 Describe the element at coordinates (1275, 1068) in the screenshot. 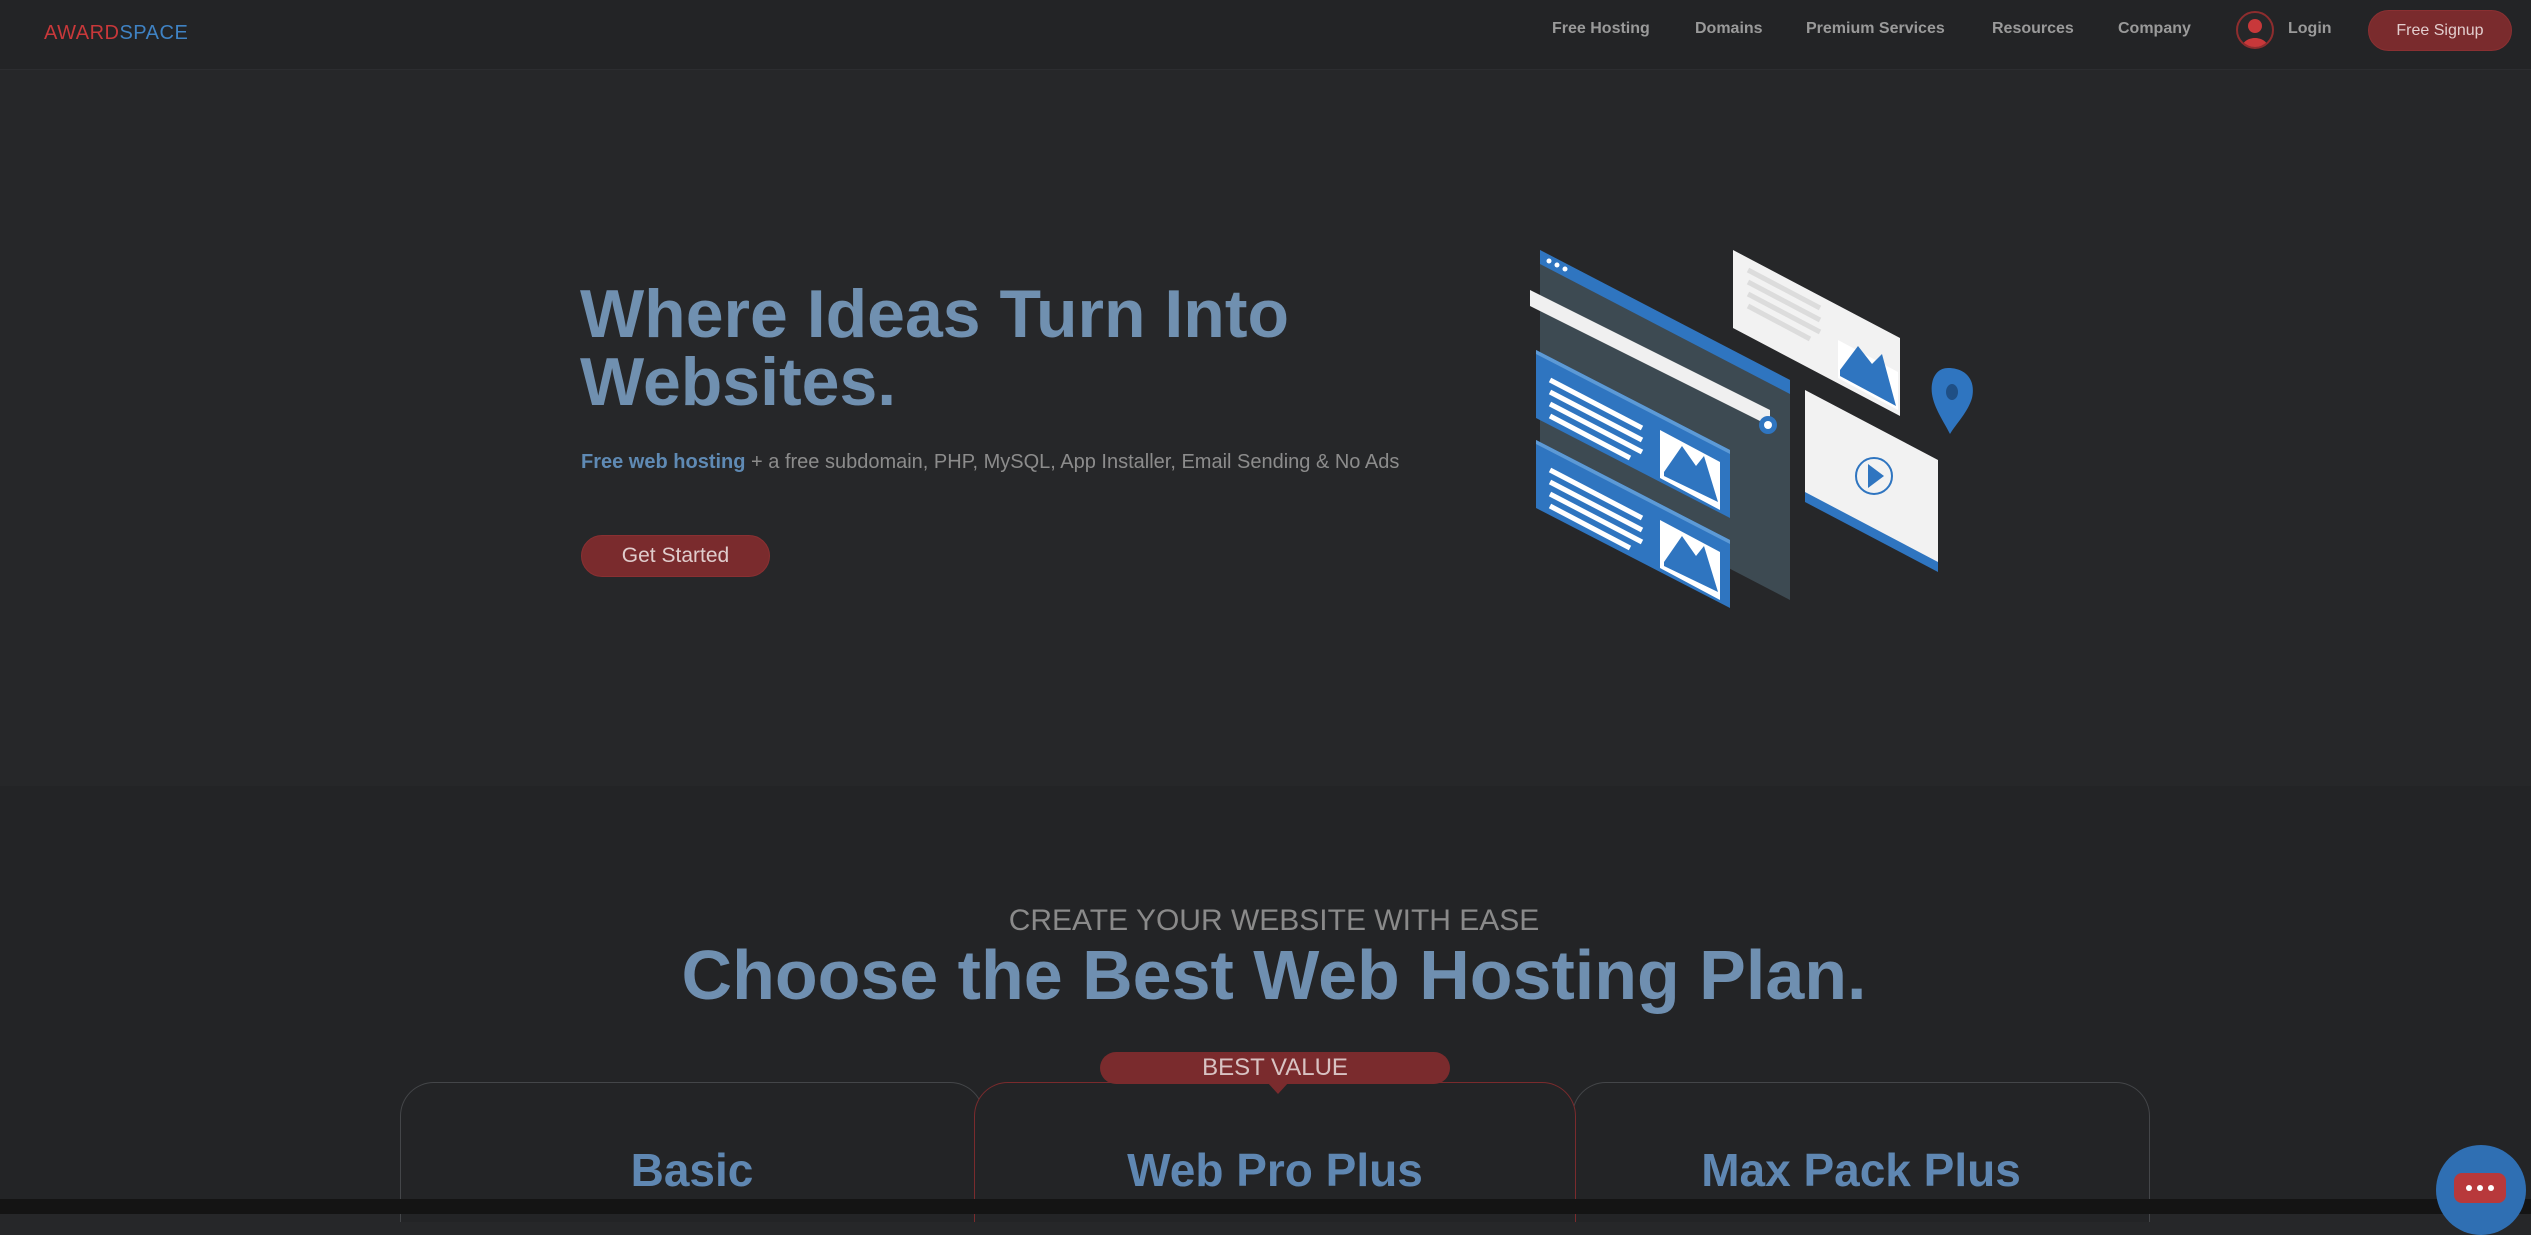

I see `best-value-badge: BEST VALUE` at that location.